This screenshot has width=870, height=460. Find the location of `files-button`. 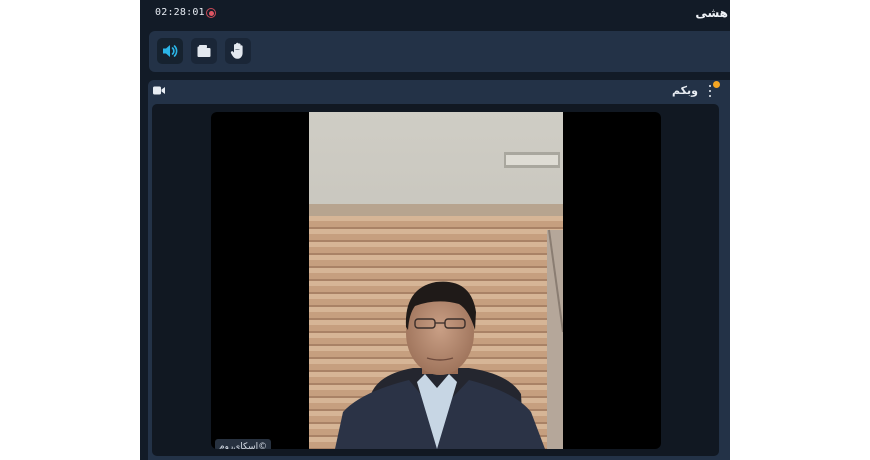

files-button is located at coordinates (204, 51).